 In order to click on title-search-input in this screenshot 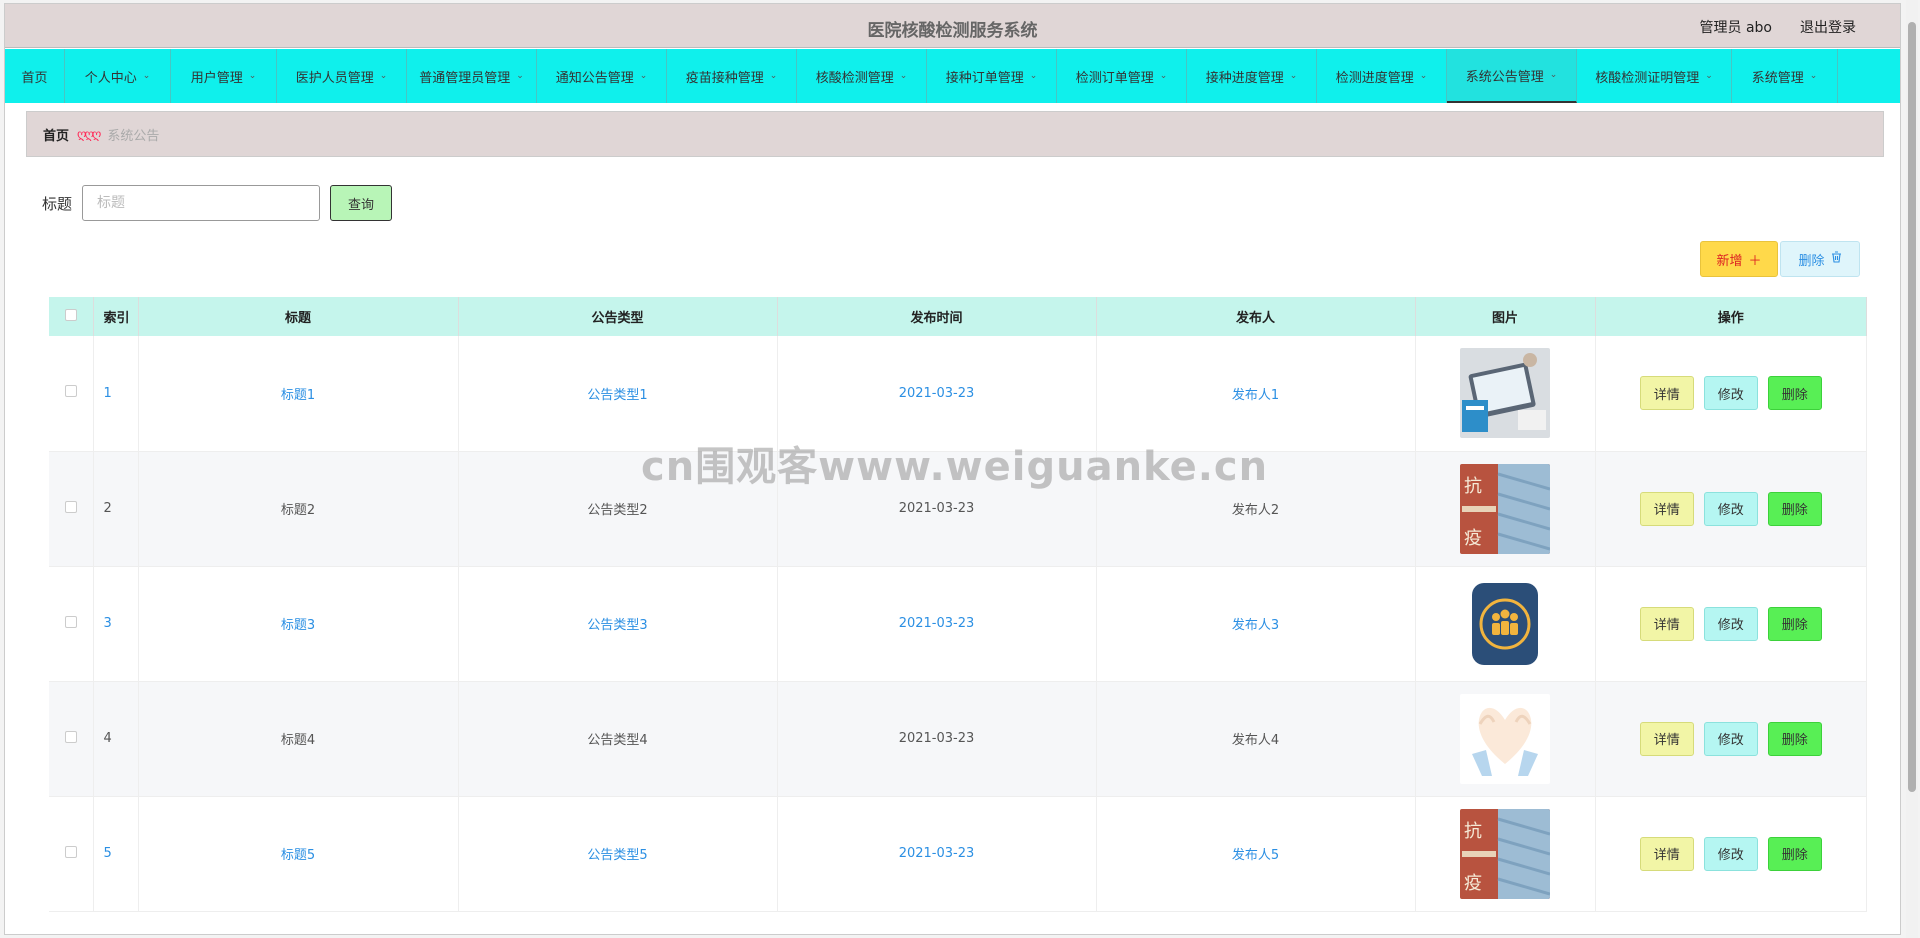, I will do `click(201, 203)`.